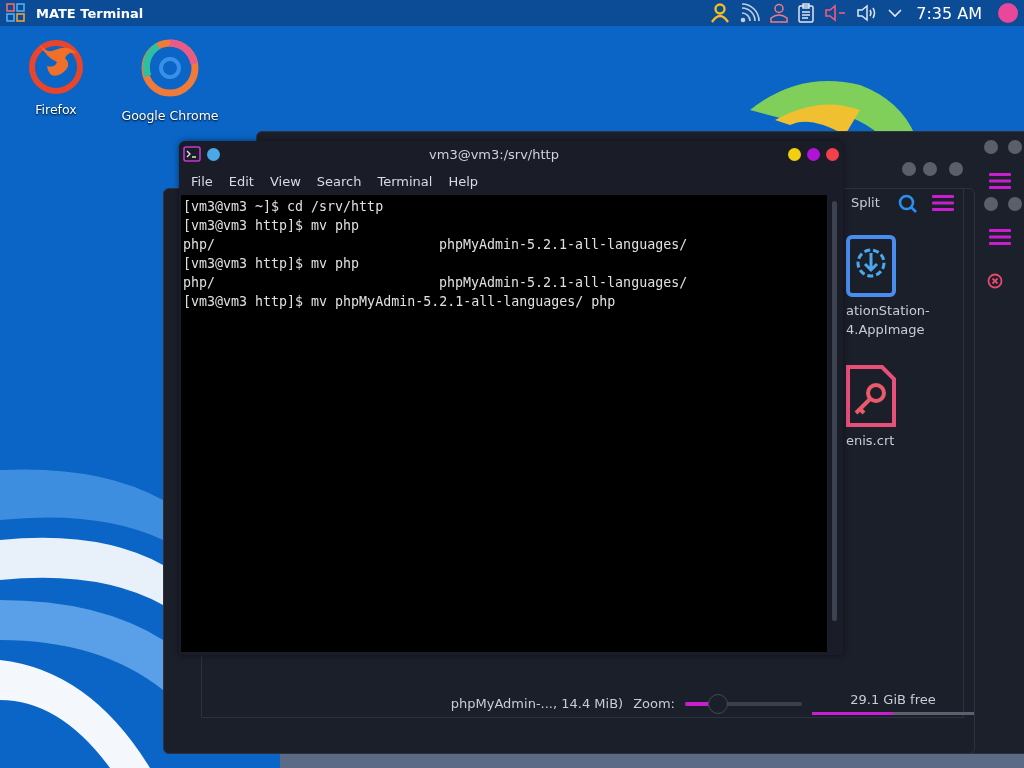 The width and height of the screenshot is (1024, 768). I want to click on active-window-title: MATE Terminal, so click(90, 13).